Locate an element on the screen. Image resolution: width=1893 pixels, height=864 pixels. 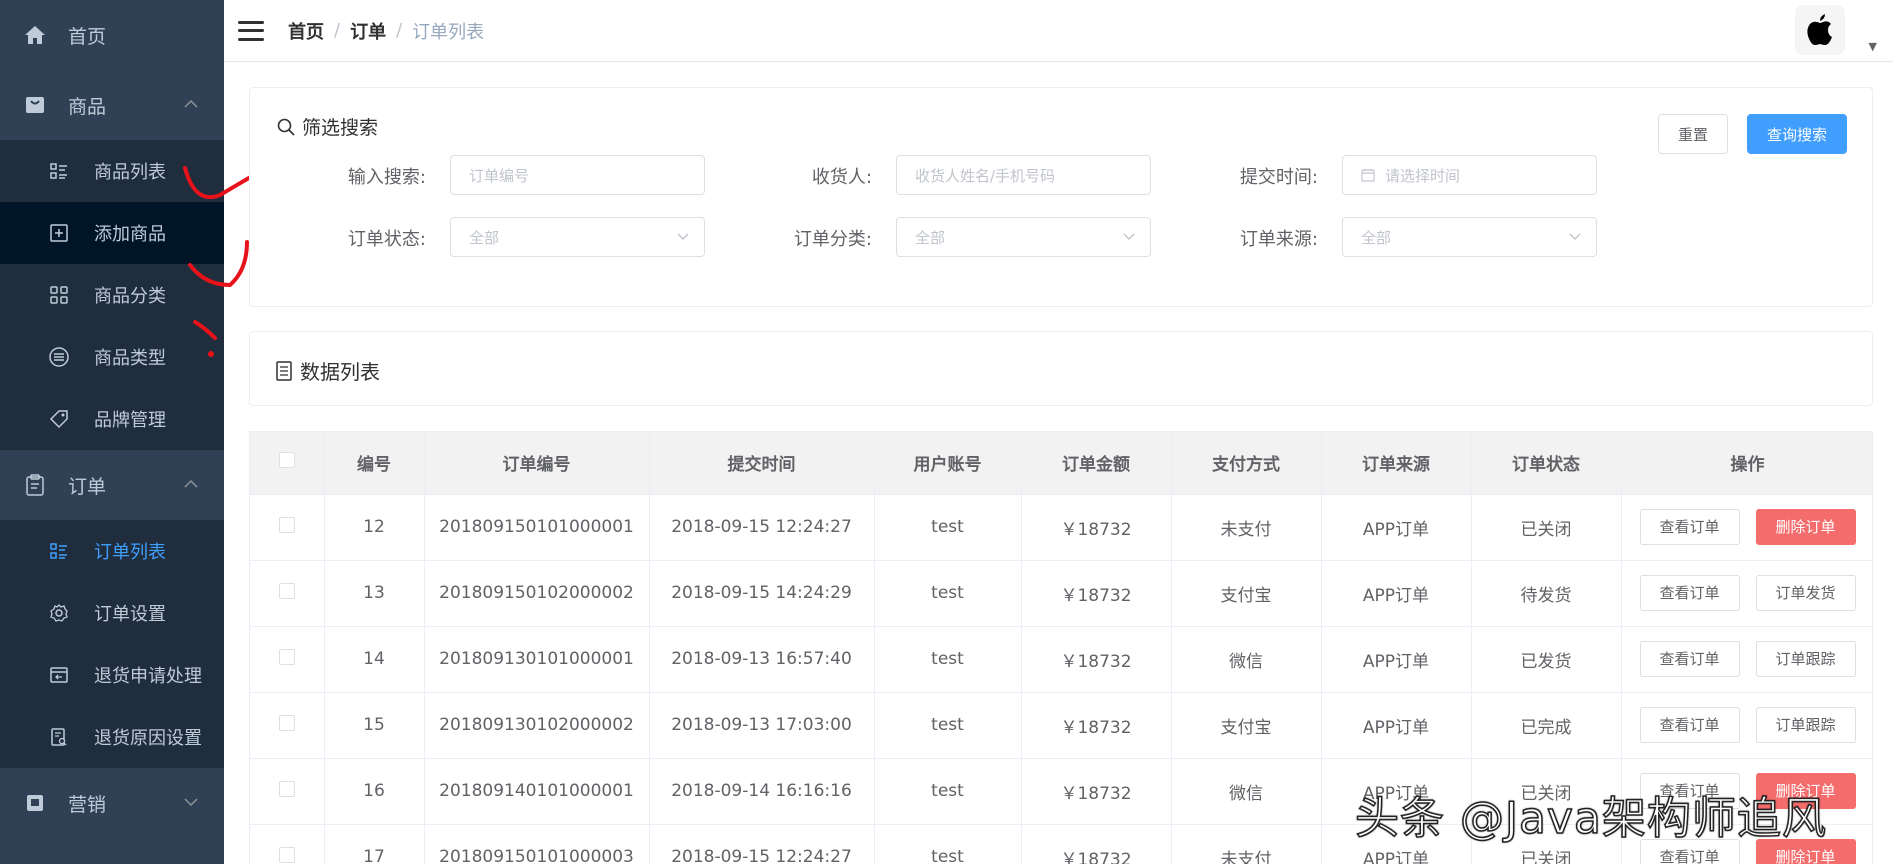
payment-method-cell: 微信 is located at coordinates (1246, 791).